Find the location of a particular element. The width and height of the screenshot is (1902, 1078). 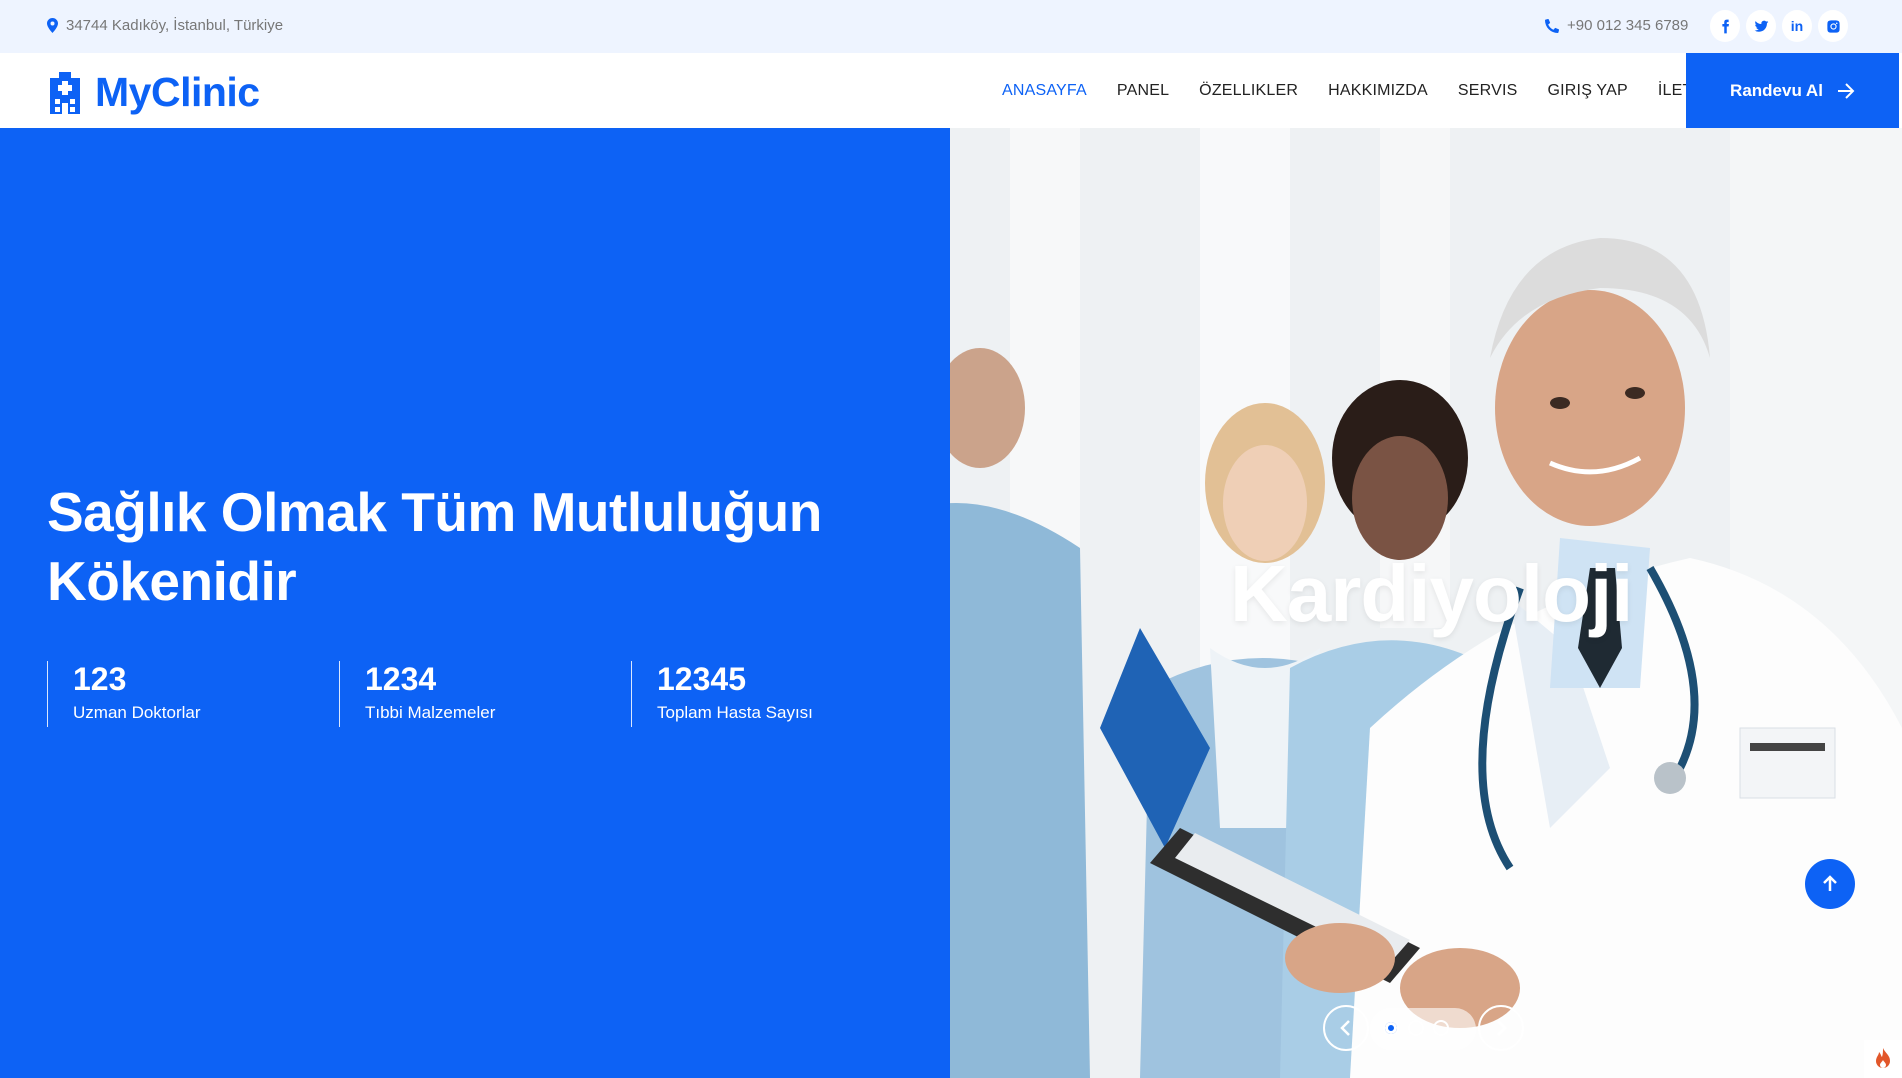

flame-icon is located at coordinates (1883, 1059).